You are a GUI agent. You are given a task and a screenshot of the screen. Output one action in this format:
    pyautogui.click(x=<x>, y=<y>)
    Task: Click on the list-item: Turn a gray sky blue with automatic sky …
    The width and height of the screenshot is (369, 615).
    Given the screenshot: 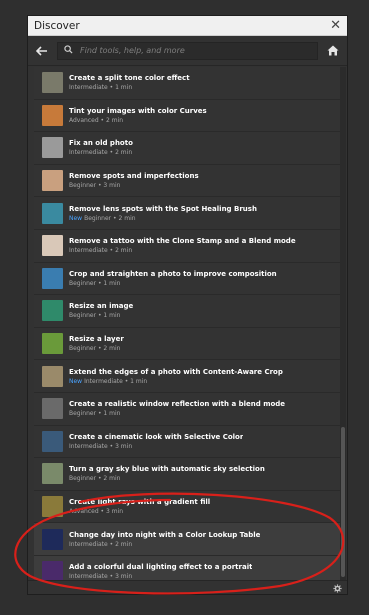 What is the action you would take?
    pyautogui.click(x=187, y=474)
    